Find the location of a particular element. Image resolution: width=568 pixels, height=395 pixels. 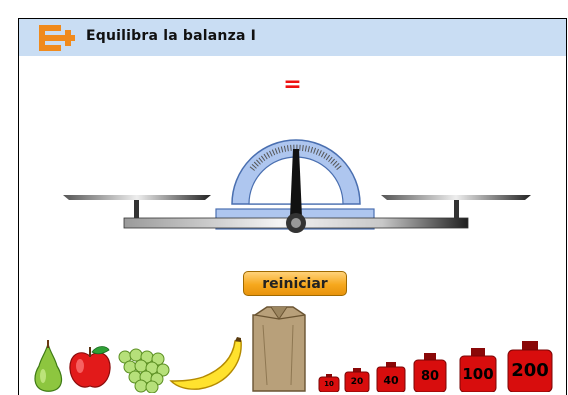

apple-icon is located at coordinates (90, 367).